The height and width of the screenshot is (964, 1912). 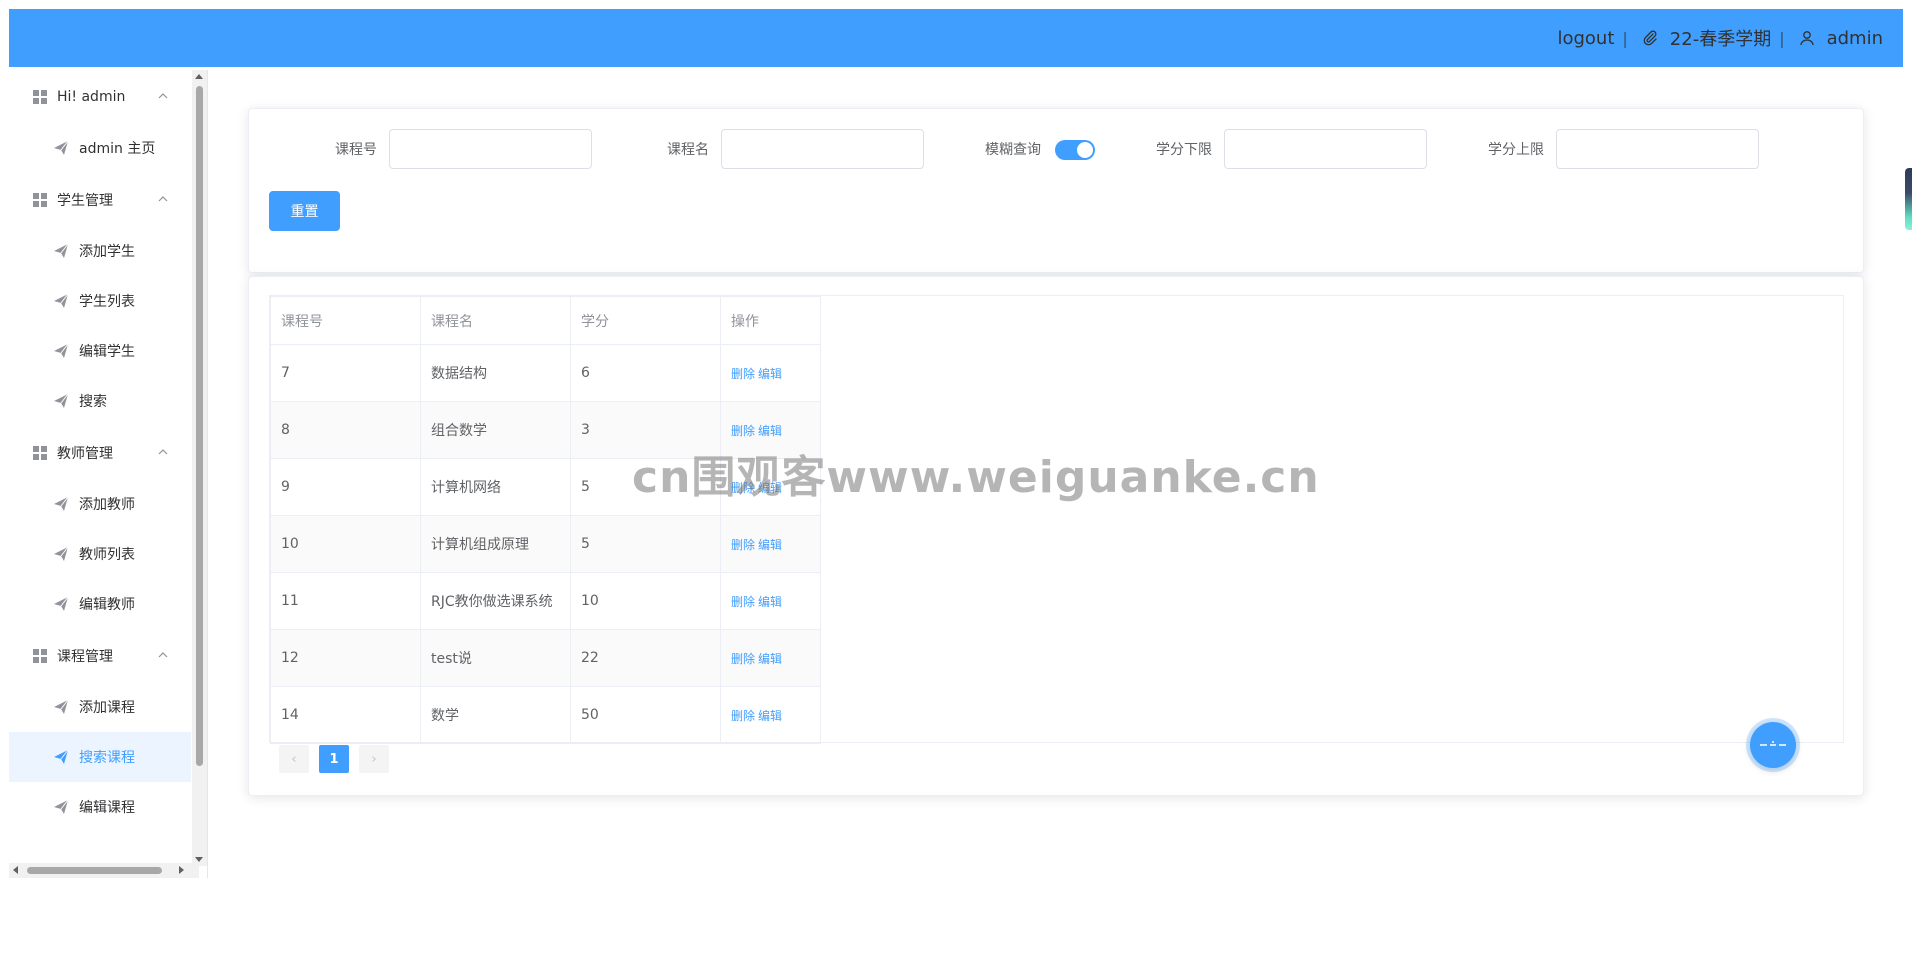 What do you see at coordinates (374, 759) in the screenshot?
I see `next-page-button: ›` at bounding box center [374, 759].